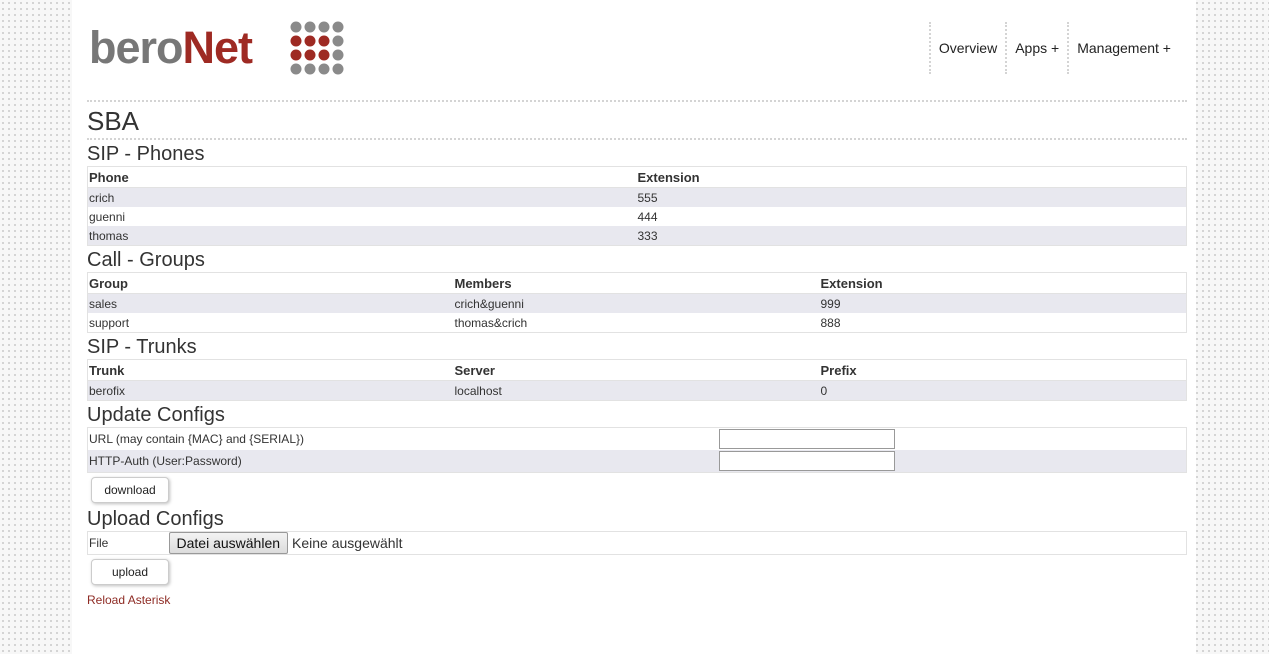 The width and height of the screenshot is (1269, 654). I want to click on table-row: berofix localhost 0, so click(637, 390).